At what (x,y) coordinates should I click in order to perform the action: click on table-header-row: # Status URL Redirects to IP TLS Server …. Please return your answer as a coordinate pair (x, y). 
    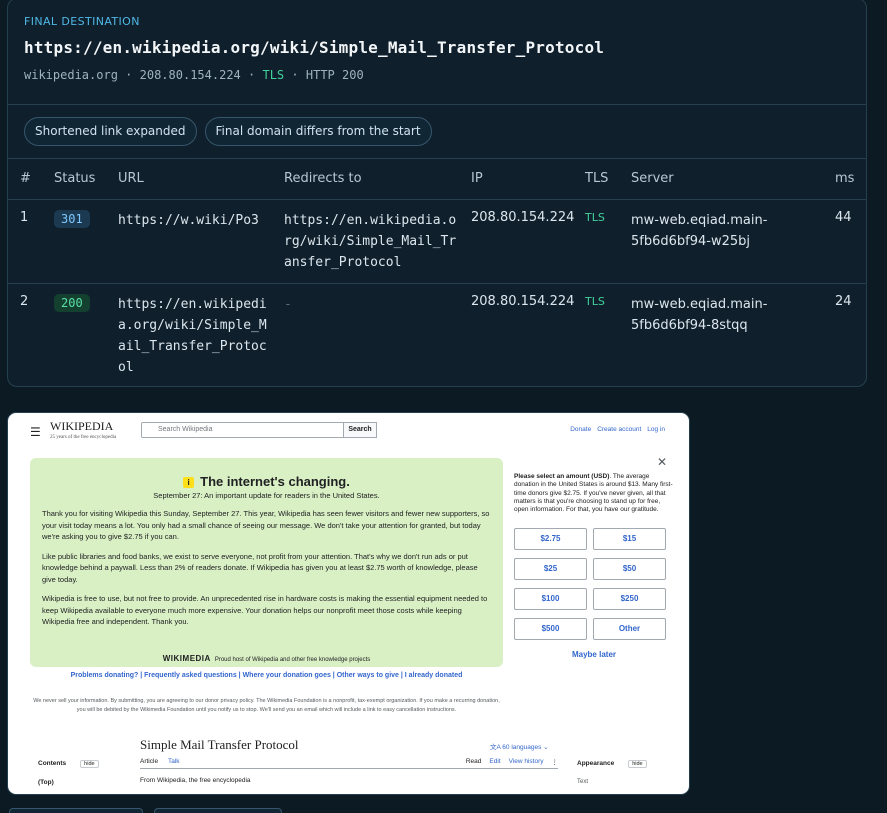
    Looking at the image, I should click on (437, 179).